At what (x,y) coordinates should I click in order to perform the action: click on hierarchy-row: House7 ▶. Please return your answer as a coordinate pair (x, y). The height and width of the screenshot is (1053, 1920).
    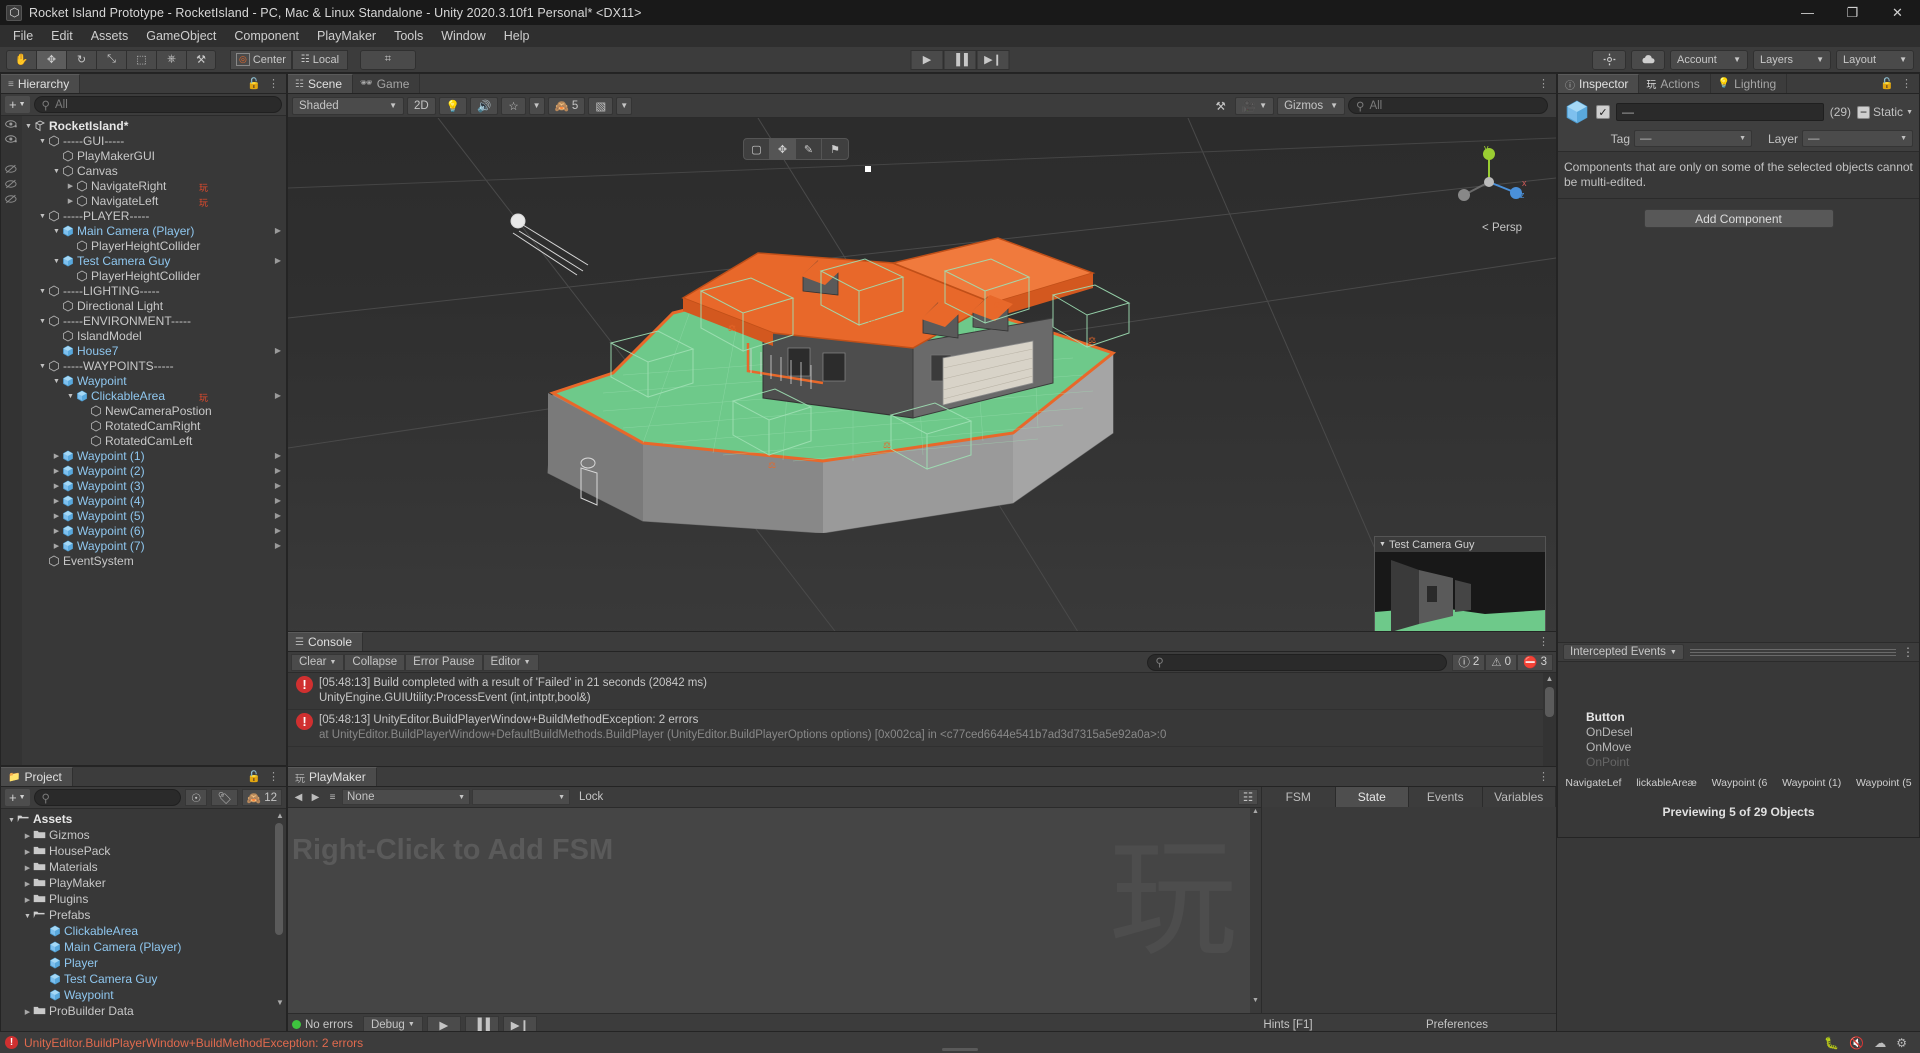
    Looking at the image, I should click on (143, 350).